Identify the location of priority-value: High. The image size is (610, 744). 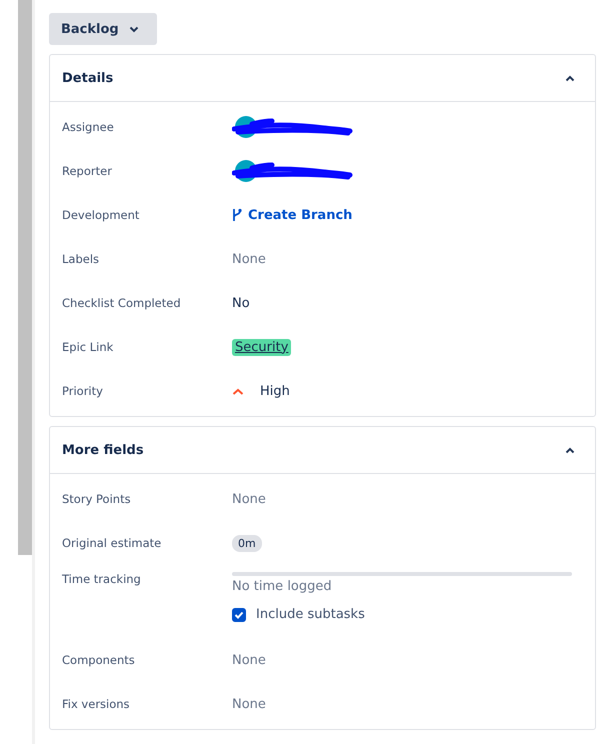
(275, 391).